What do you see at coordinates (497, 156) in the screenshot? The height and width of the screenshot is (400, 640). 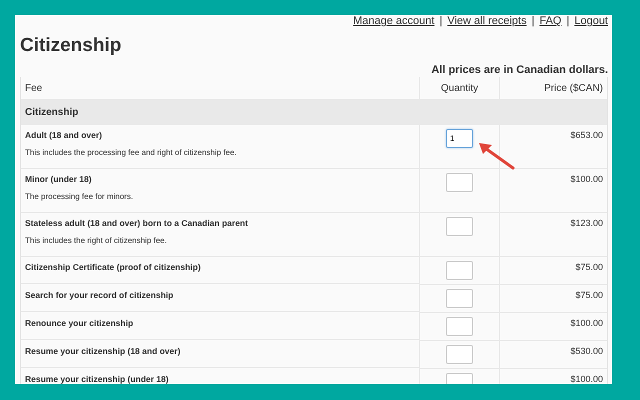 I see `arrow-annotation` at bounding box center [497, 156].